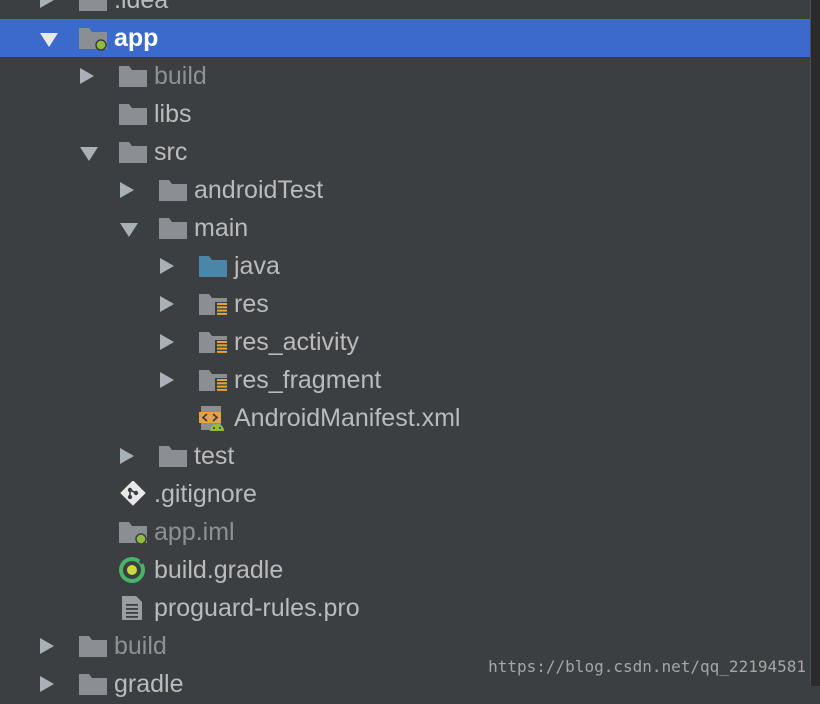 The width and height of the screenshot is (820, 704). I want to click on tree-item-libs: libs, so click(405, 114).